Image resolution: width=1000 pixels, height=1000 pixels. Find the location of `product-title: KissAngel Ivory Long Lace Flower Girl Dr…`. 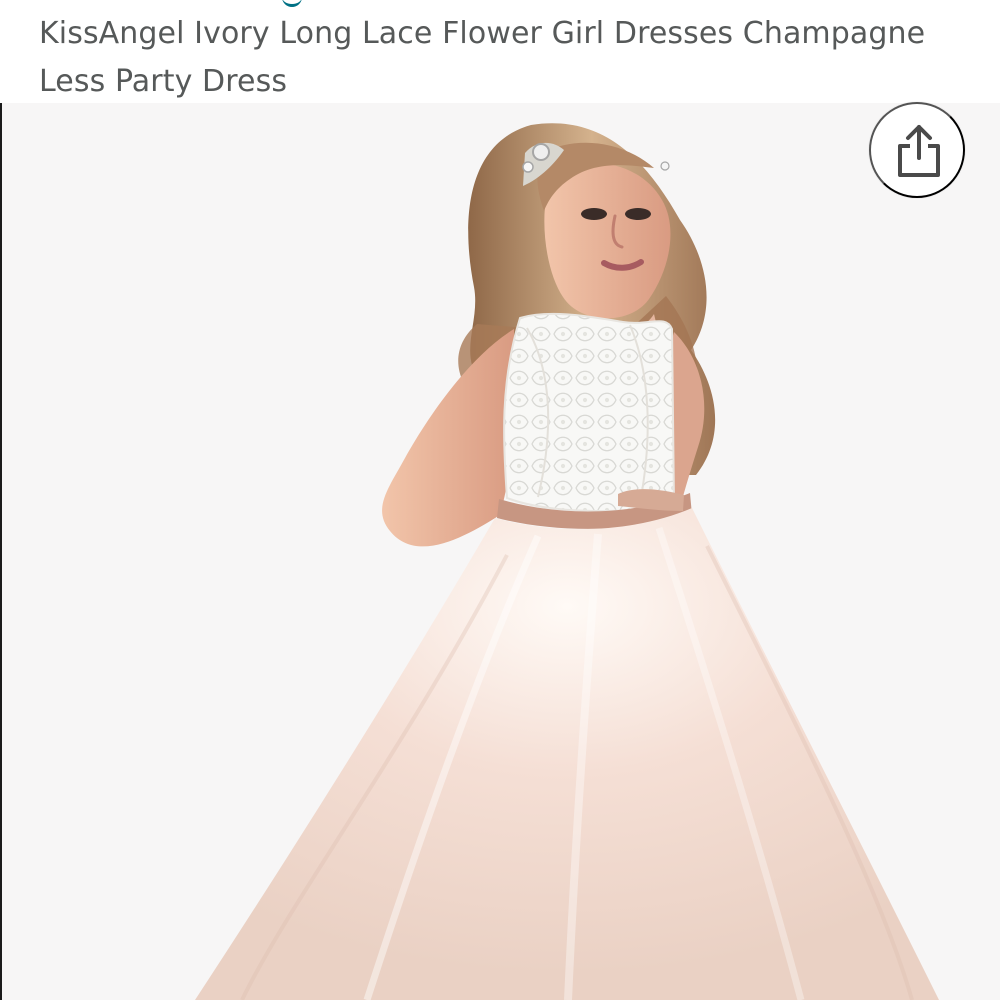

product-title: KissAngel Ivory Long Lace Flower Girl Dr… is located at coordinates (482, 57).